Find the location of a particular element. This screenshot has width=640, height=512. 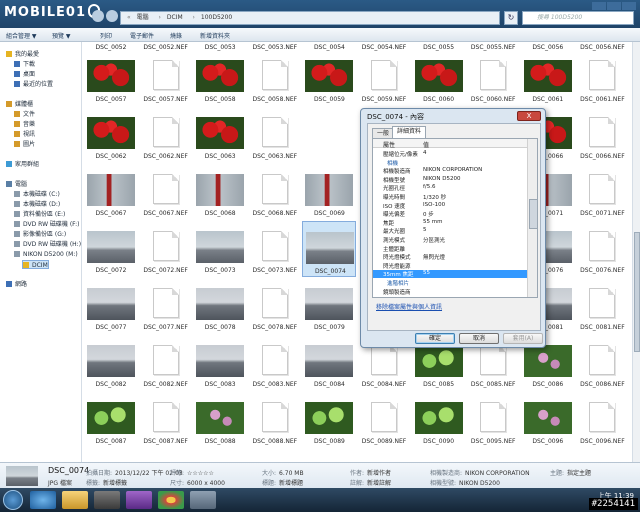

property-row: 主體距離 is located at coordinates (450, 249).